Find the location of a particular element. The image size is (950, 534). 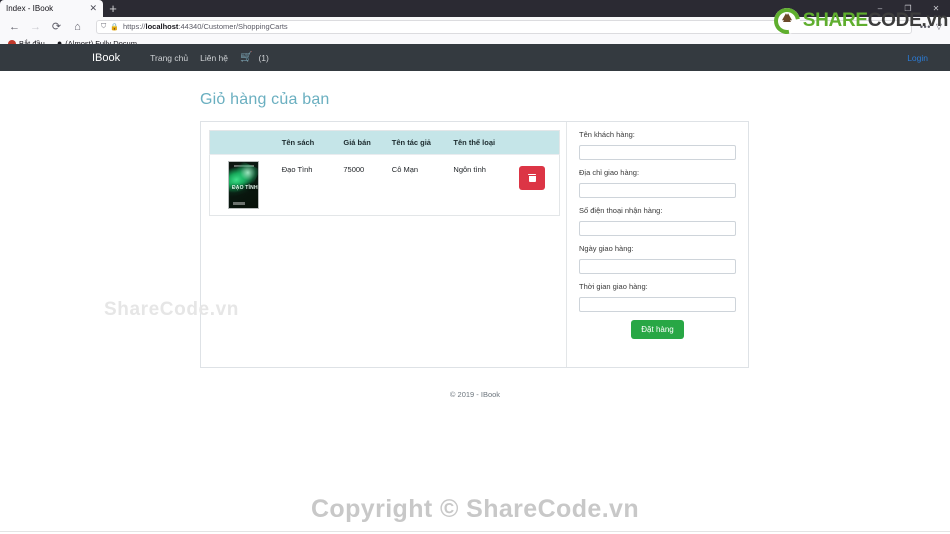

sharecode-logo: SHARECODE.vn is located at coordinates (858, 21).